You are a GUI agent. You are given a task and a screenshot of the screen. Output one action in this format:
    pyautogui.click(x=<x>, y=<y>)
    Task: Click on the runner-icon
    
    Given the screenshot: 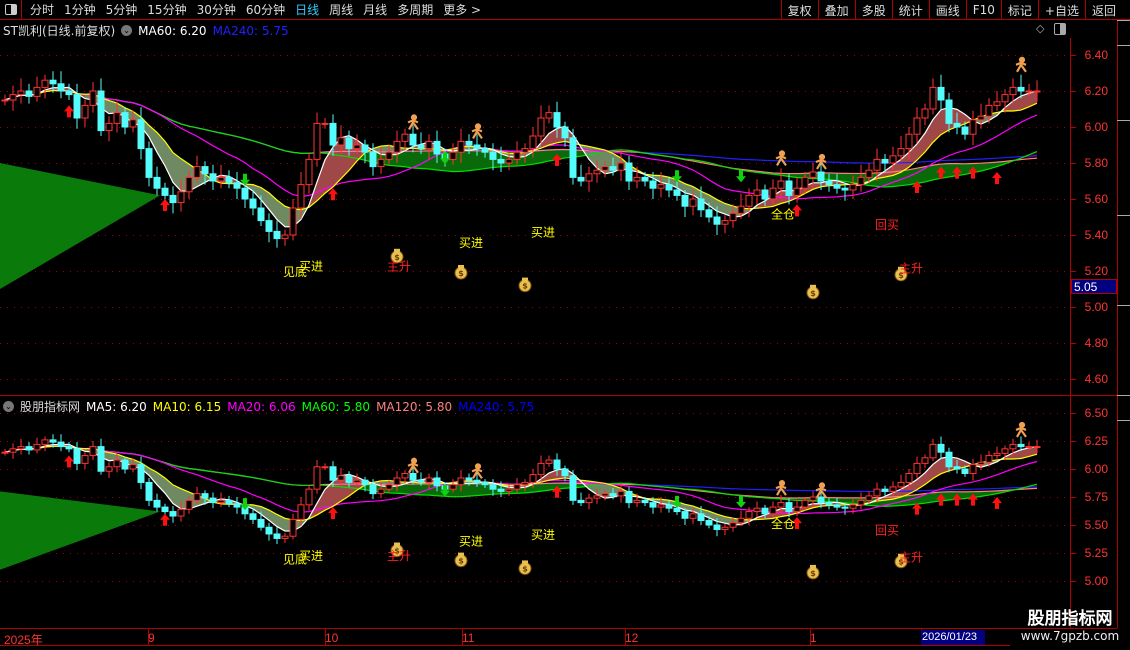 What is the action you would take?
    pyautogui.click(x=781, y=158)
    